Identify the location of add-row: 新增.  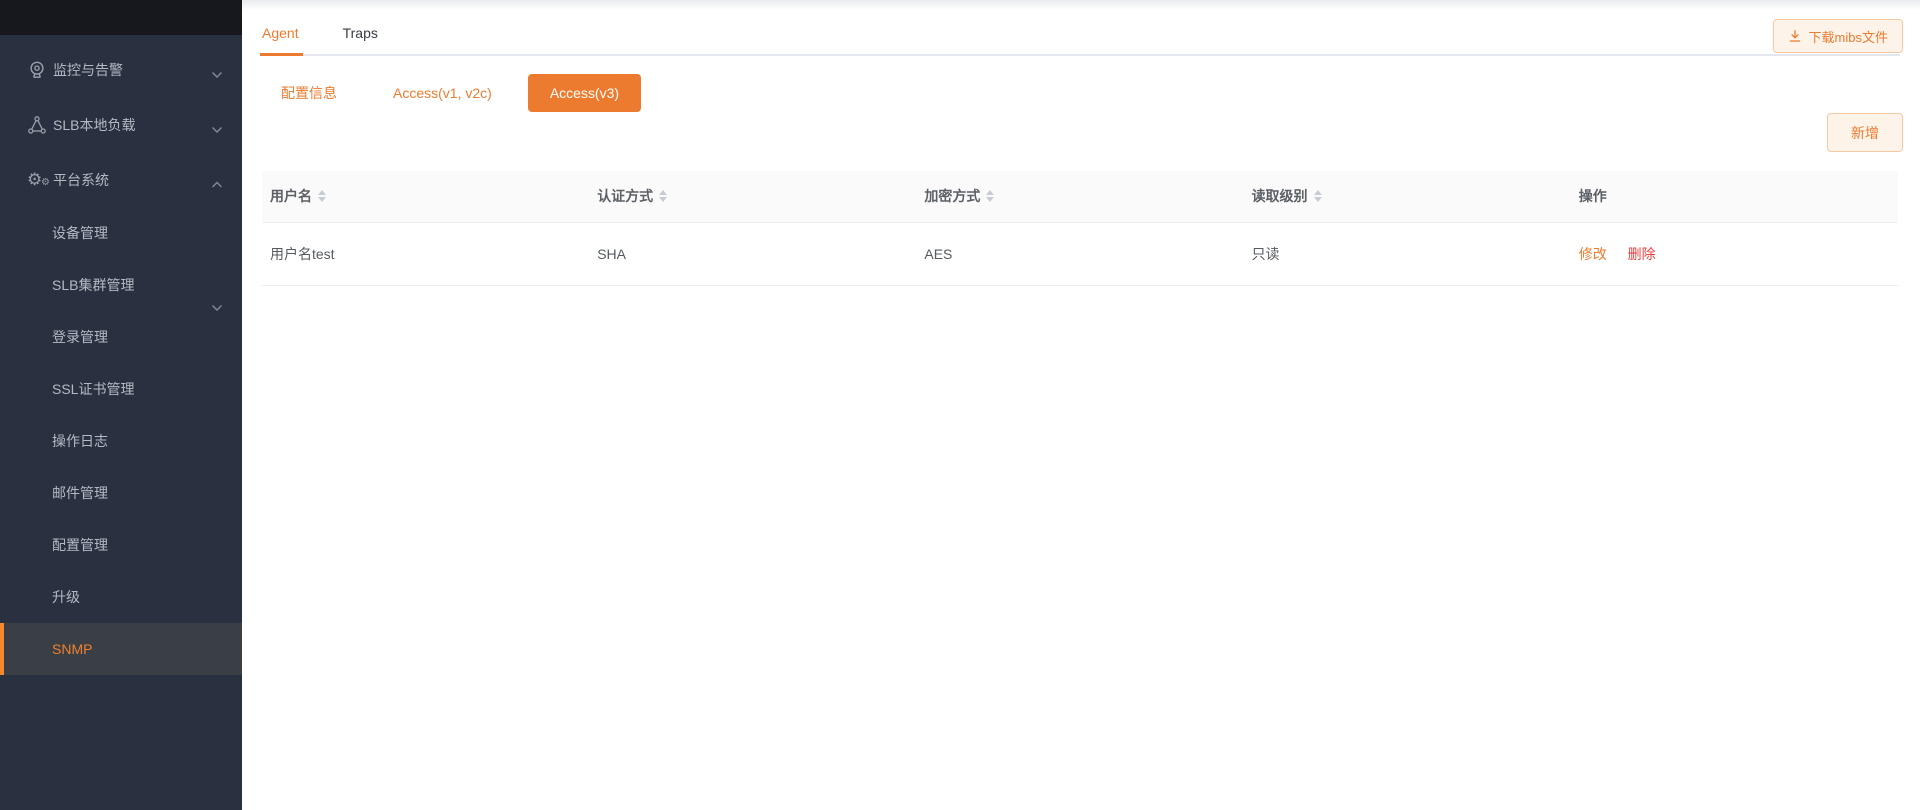
(1082, 132).